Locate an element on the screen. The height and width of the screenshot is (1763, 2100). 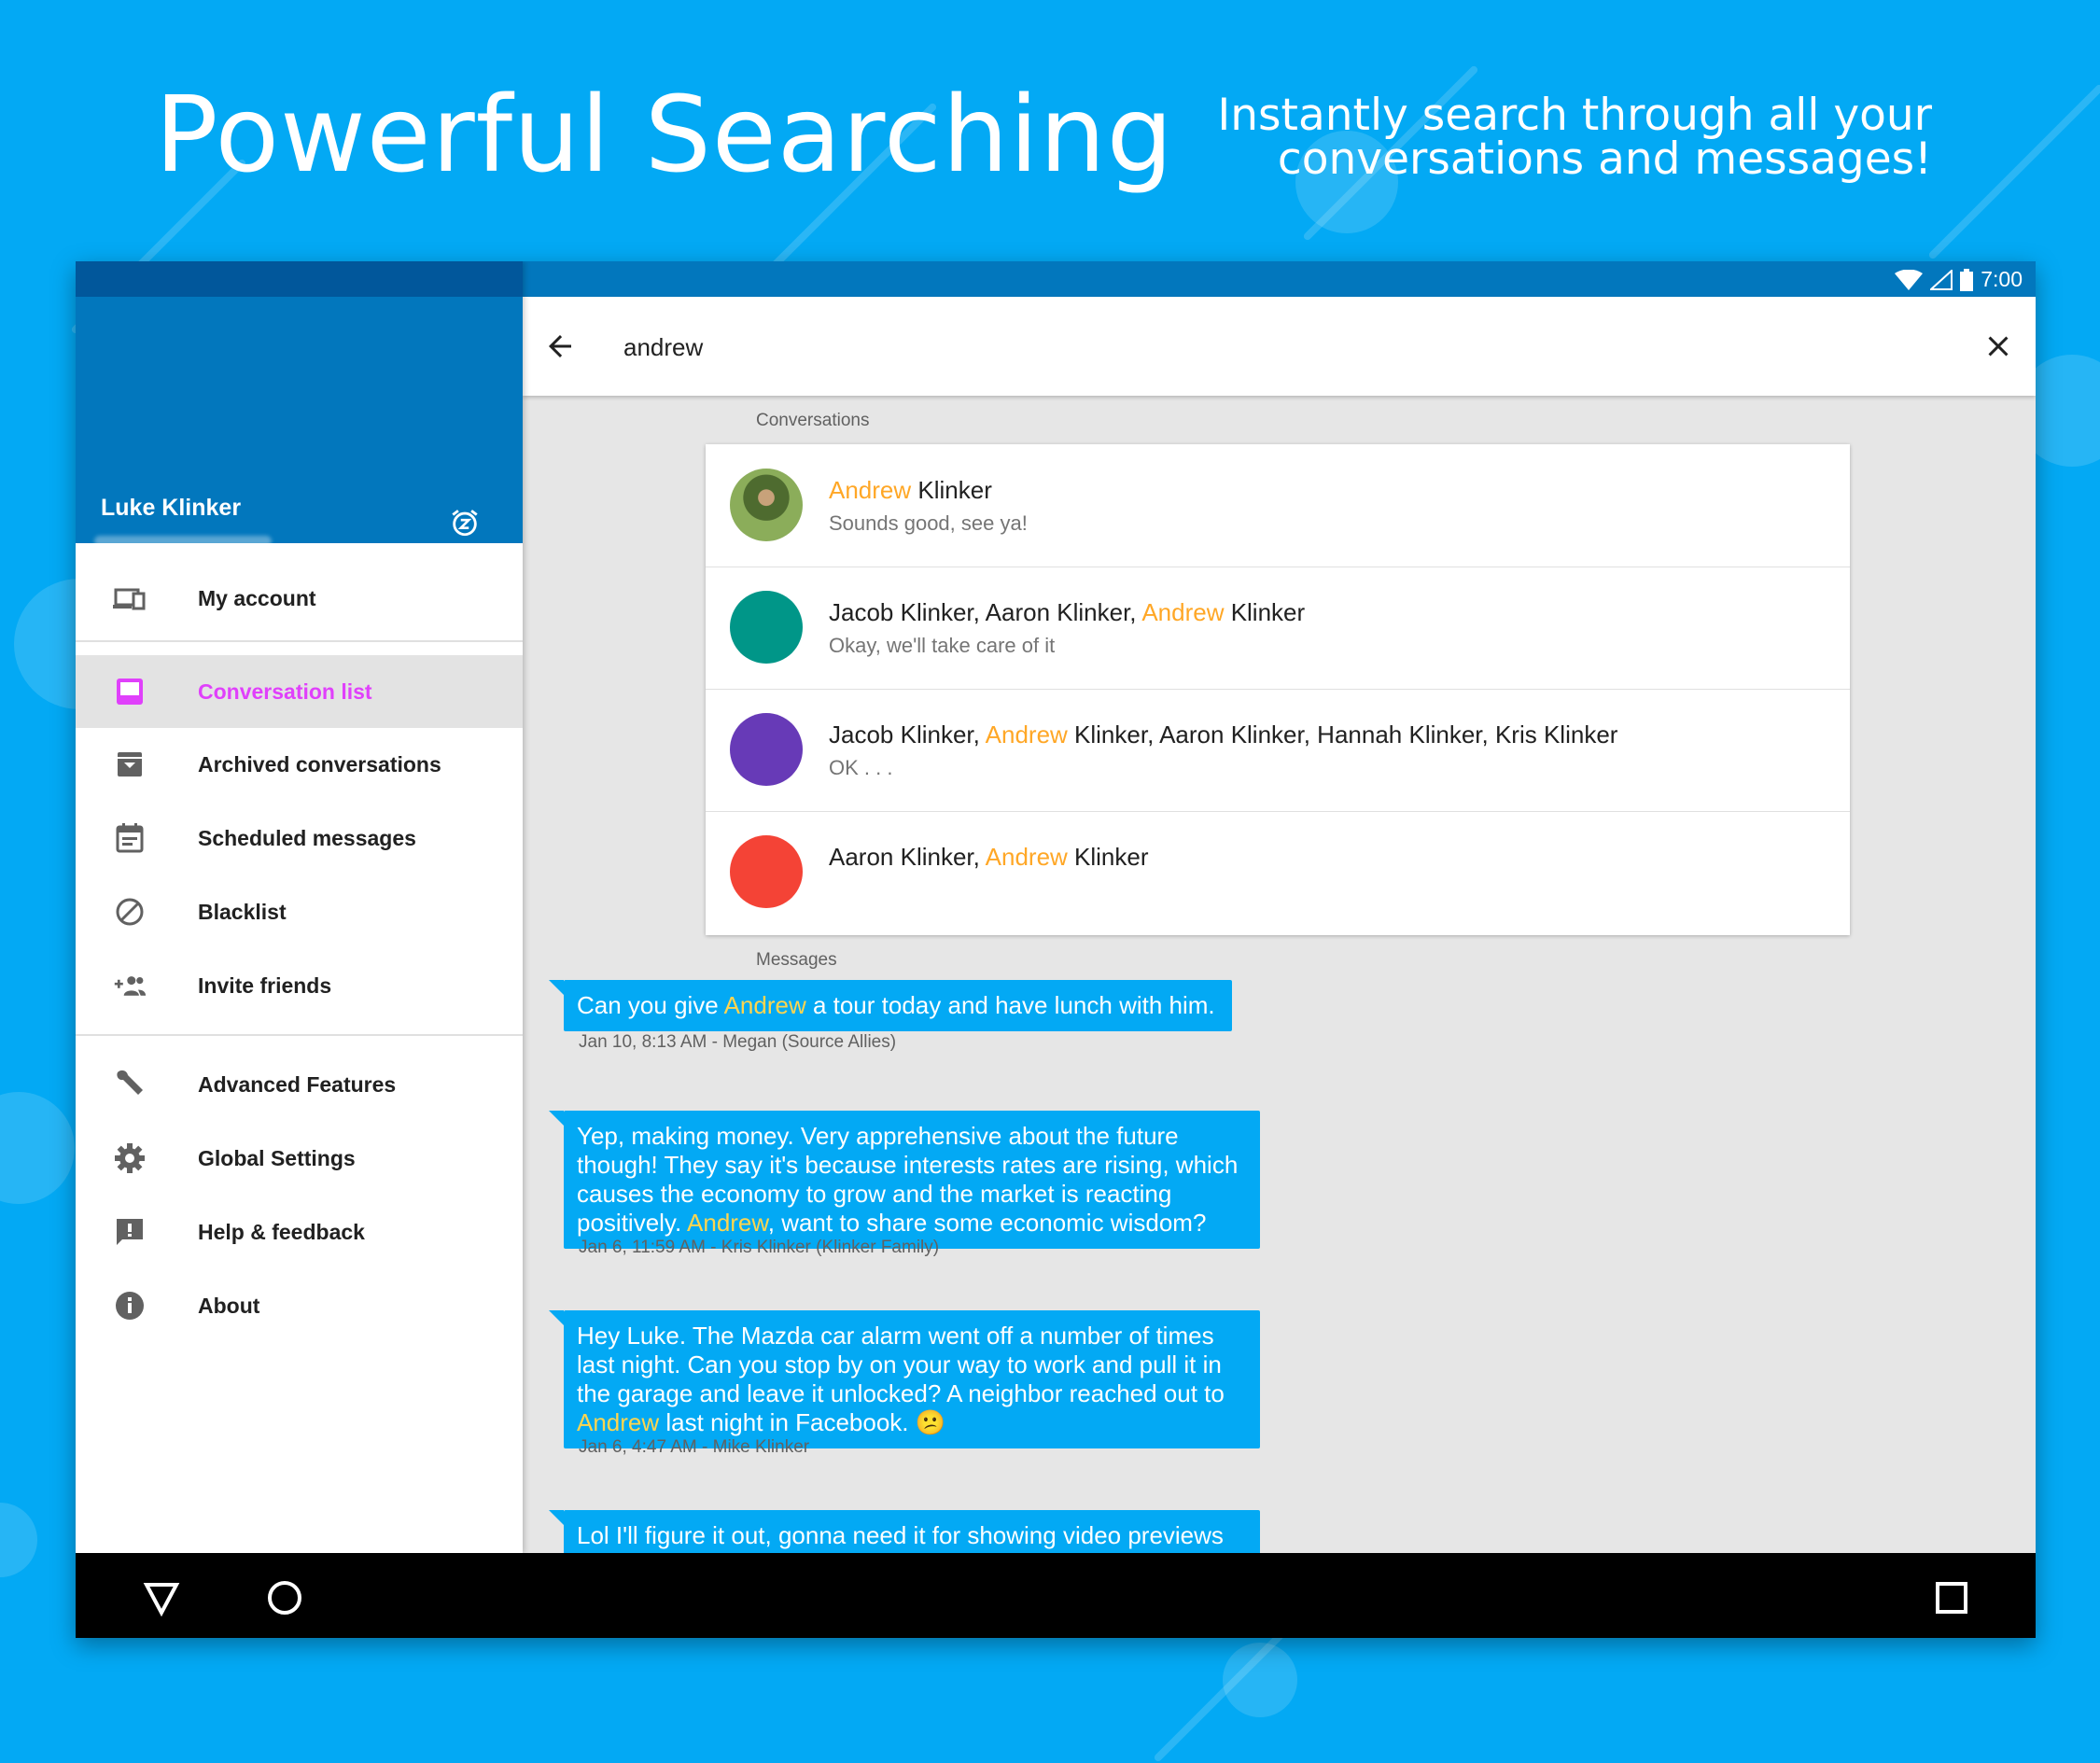
sidebar-item-label: About is located at coordinates (229, 1305).